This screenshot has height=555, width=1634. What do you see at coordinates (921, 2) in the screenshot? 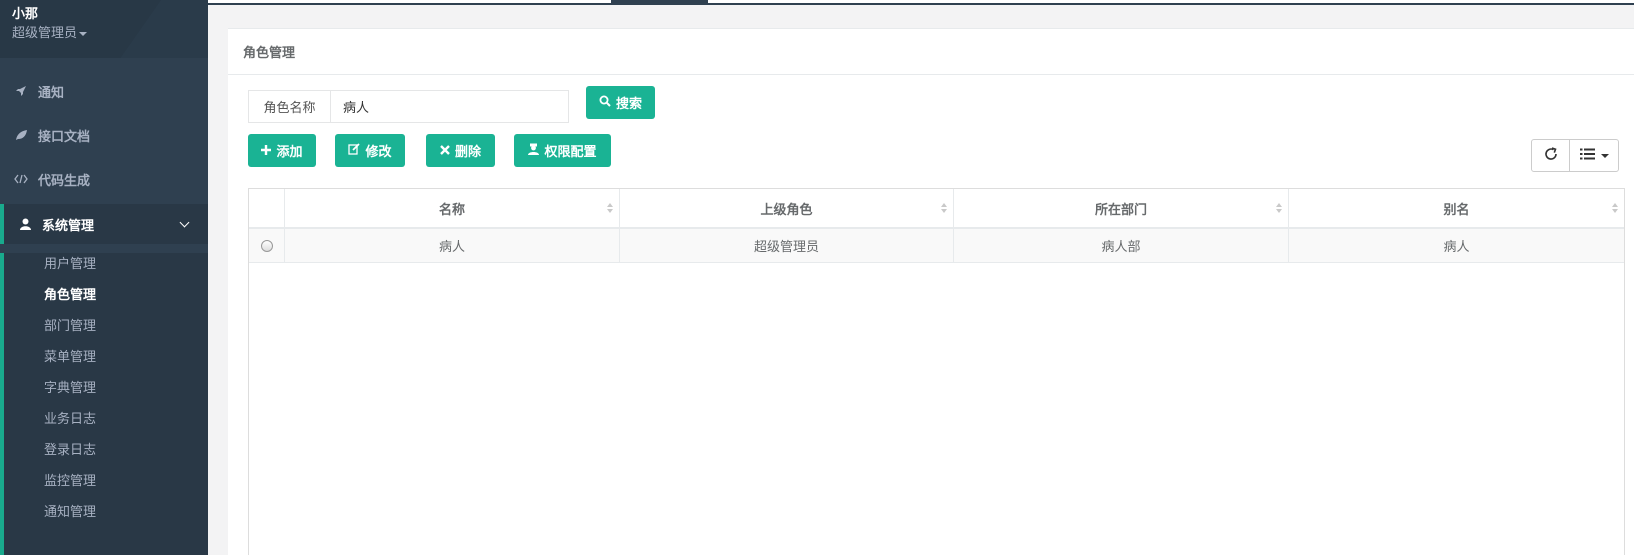
I see `top-tab-bar` at bounding box center [921, 2].